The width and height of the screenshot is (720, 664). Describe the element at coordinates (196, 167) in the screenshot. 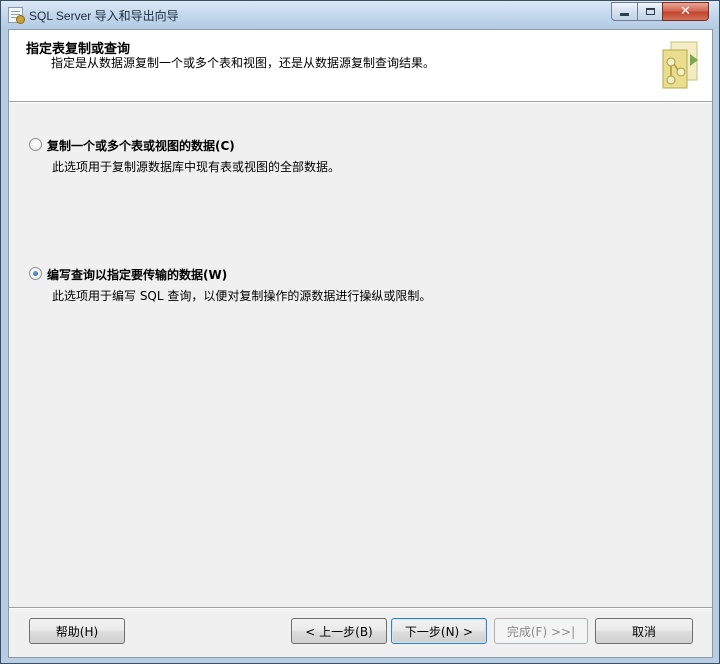

I see `copy-tables-description: 此选项用于复制源数据库中现有表或视图的全部数据。` at that location.